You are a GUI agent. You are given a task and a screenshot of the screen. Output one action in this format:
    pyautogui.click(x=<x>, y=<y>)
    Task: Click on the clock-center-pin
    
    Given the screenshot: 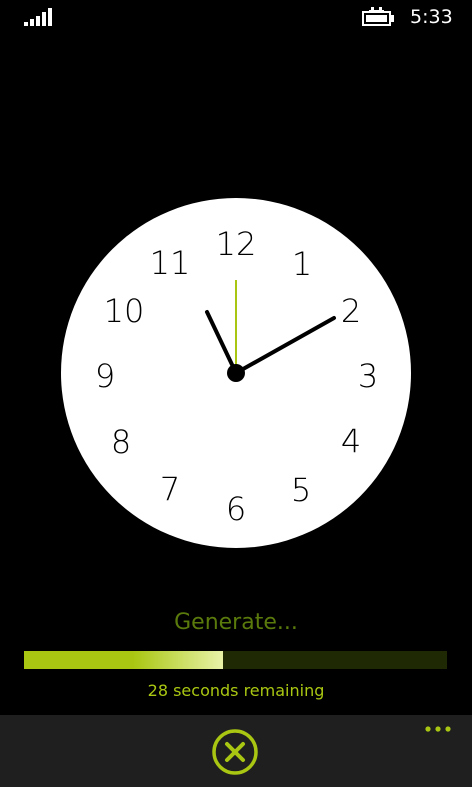 What is the action you would take?
    pyautogui.click(x=236, y=373)
    